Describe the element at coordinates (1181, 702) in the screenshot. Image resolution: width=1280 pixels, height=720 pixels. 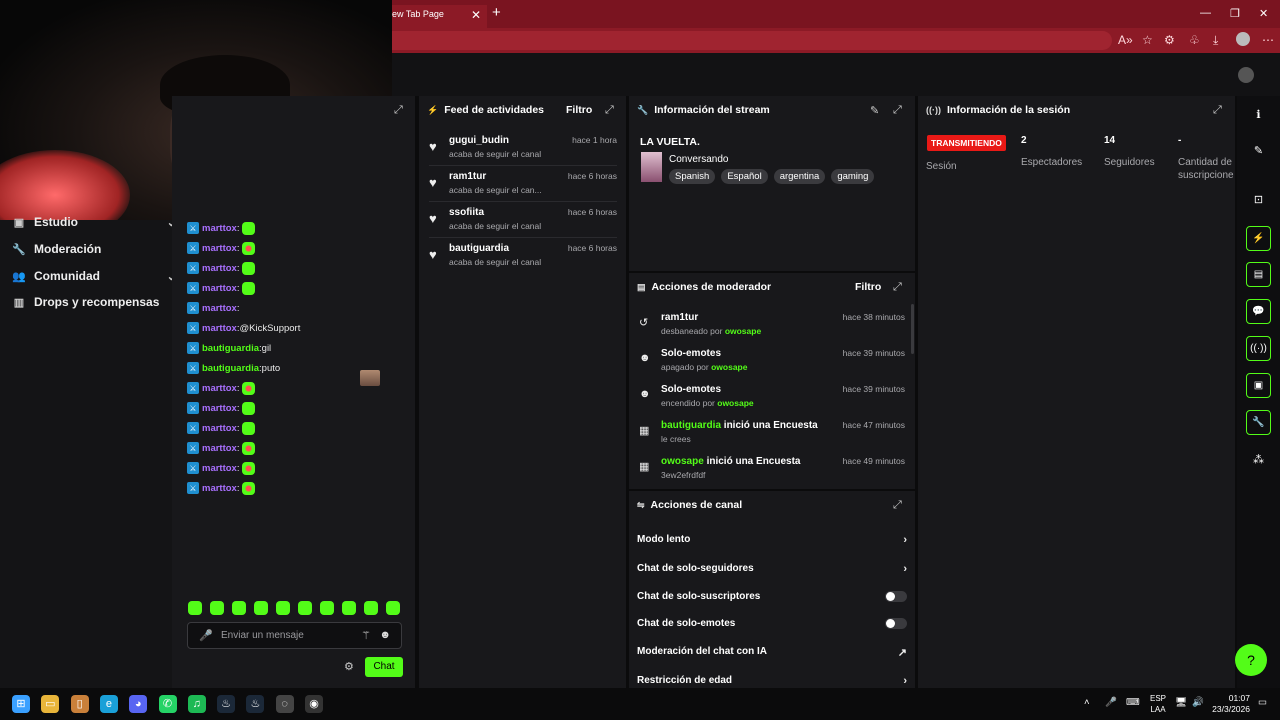
I see `tray-icon: 🖥` at that location.